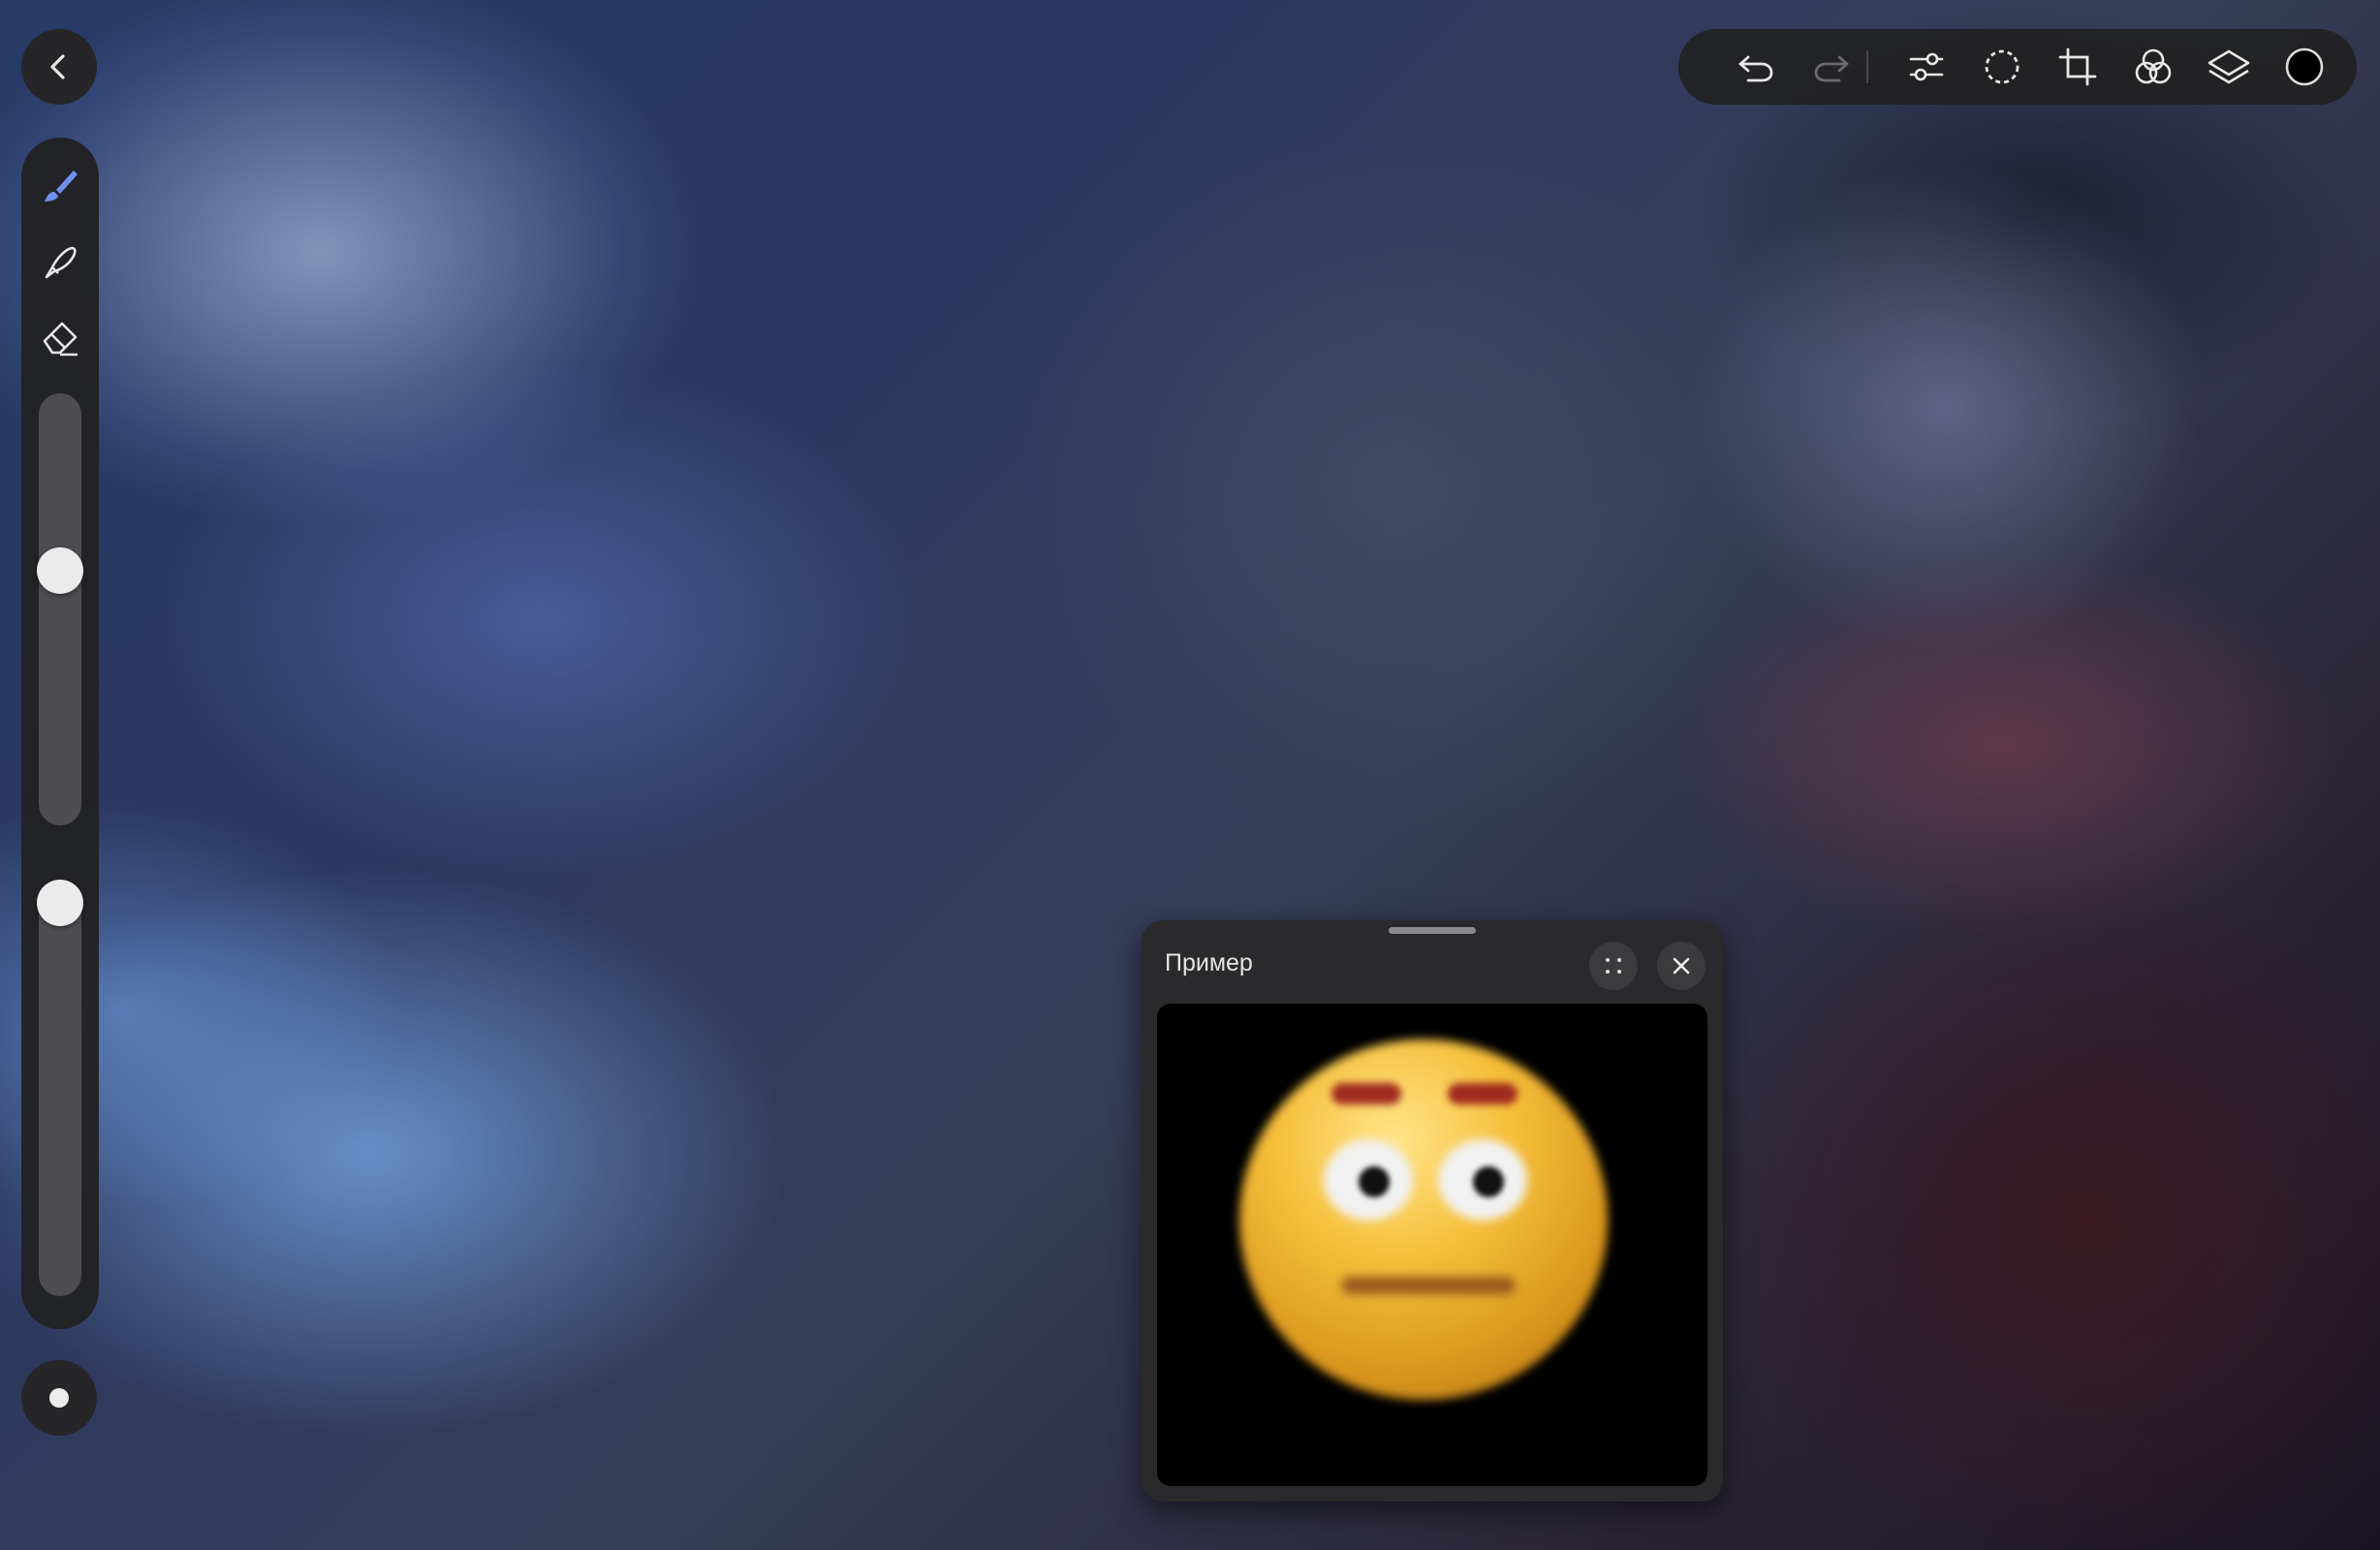  I want to click on tool-sidebar, so click(60, 733).